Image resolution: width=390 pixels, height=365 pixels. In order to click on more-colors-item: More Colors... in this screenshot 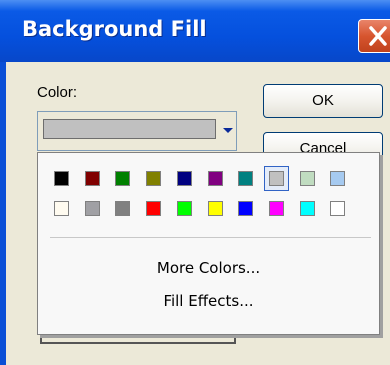, I will do `click(208, 268)`.